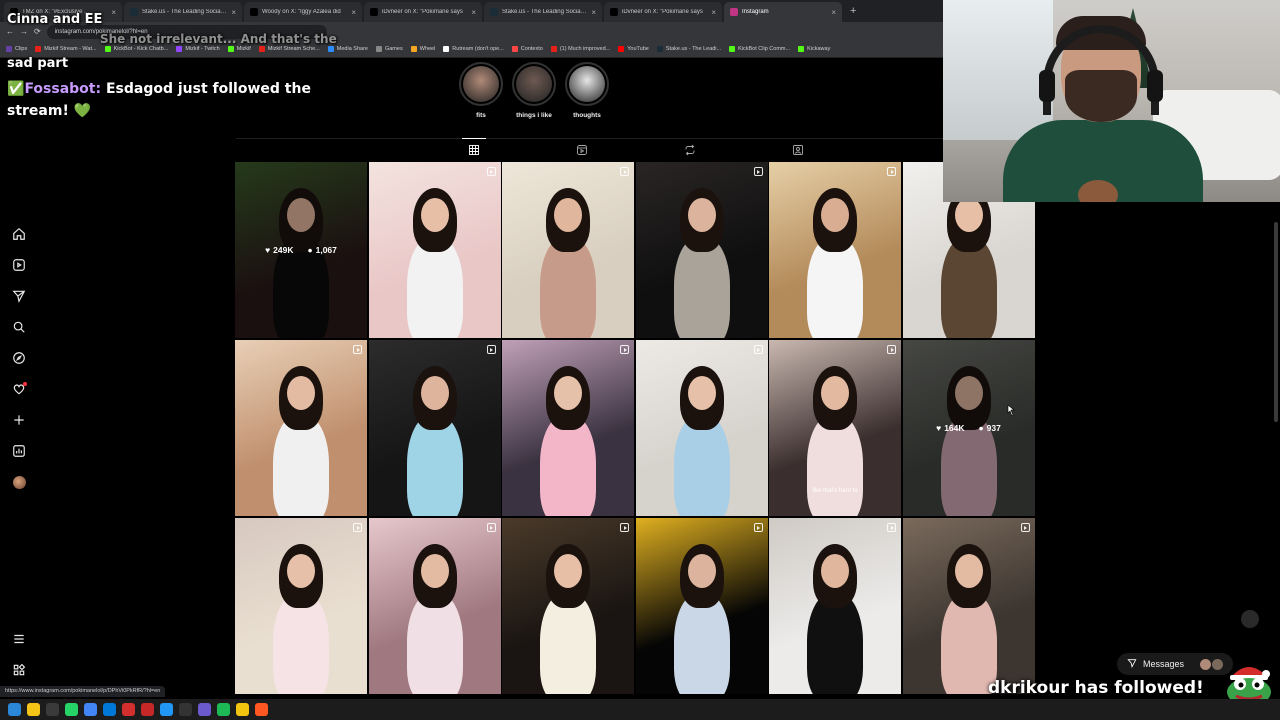 Image resolution: width=1280 pixels, height=720 pixels. What do you see at coordinates (853, 11) in the screenshot?
I see `new-tab-plus-icon: +` at bounding box center [853, 11].